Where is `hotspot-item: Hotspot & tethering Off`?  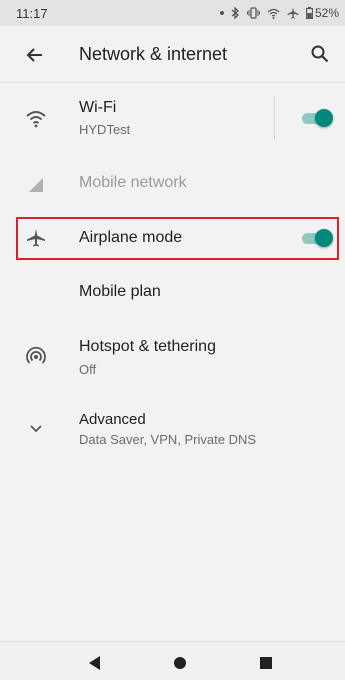
hotspot-item: Hotspot & tethering Off is located at coordinates (172, 353).